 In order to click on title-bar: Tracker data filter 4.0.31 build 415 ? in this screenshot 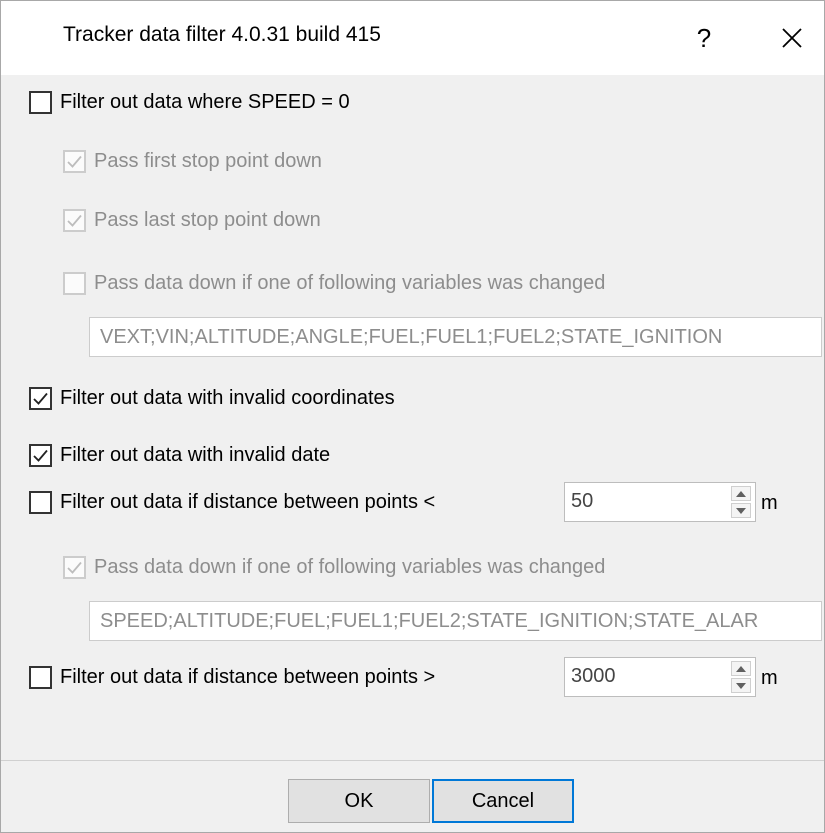, I will do `click(412, 38)`.